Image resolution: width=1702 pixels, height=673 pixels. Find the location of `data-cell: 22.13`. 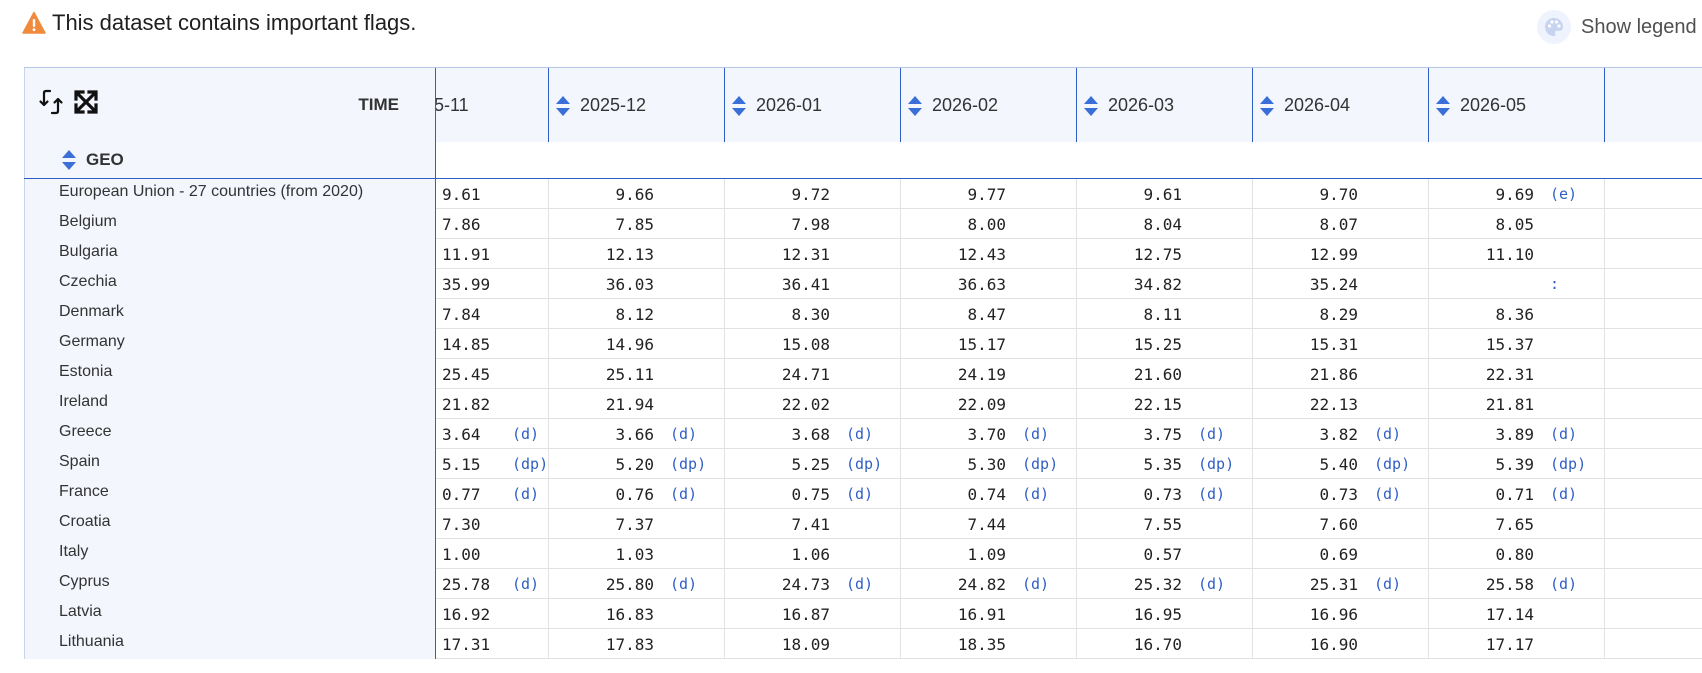

data-cell: 22.13 is located at coordinates (1341, 404).